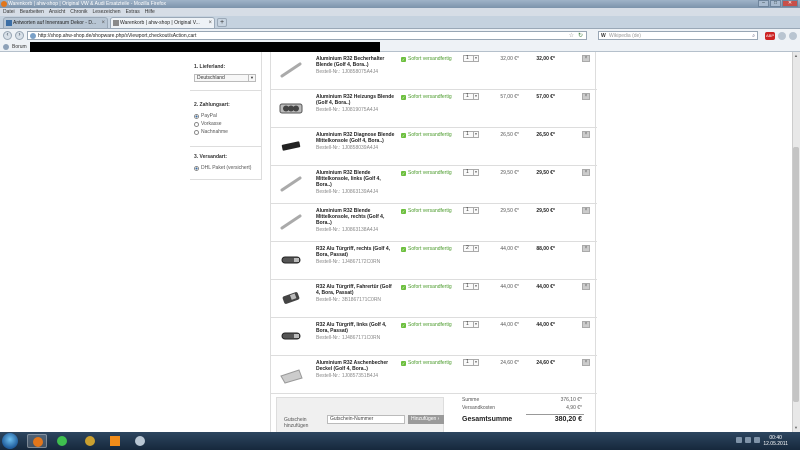 The image size is (800, 450). I want to click on new-tab-button: +, so click(222, 22).